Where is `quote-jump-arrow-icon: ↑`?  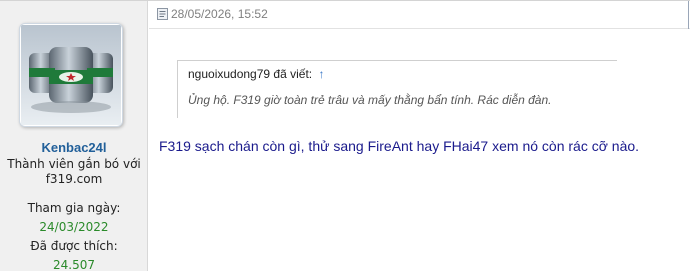 quote-jump-arrow-icon: ↑ is located at coordinates (321, 74).